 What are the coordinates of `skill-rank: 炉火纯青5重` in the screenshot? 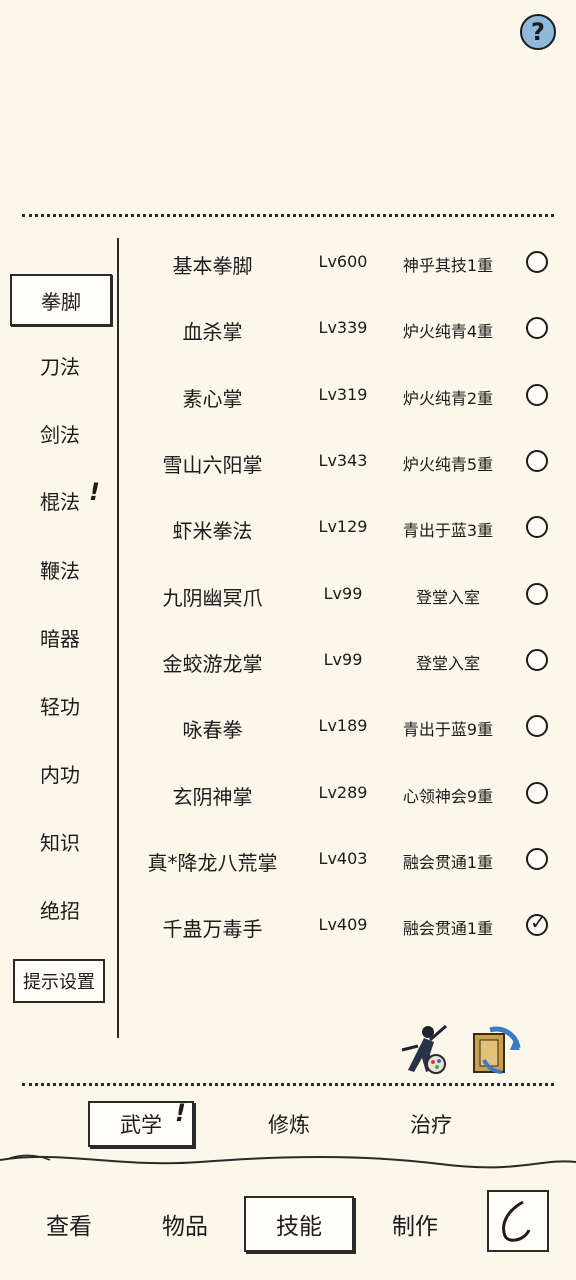 It's located at (448, 464).